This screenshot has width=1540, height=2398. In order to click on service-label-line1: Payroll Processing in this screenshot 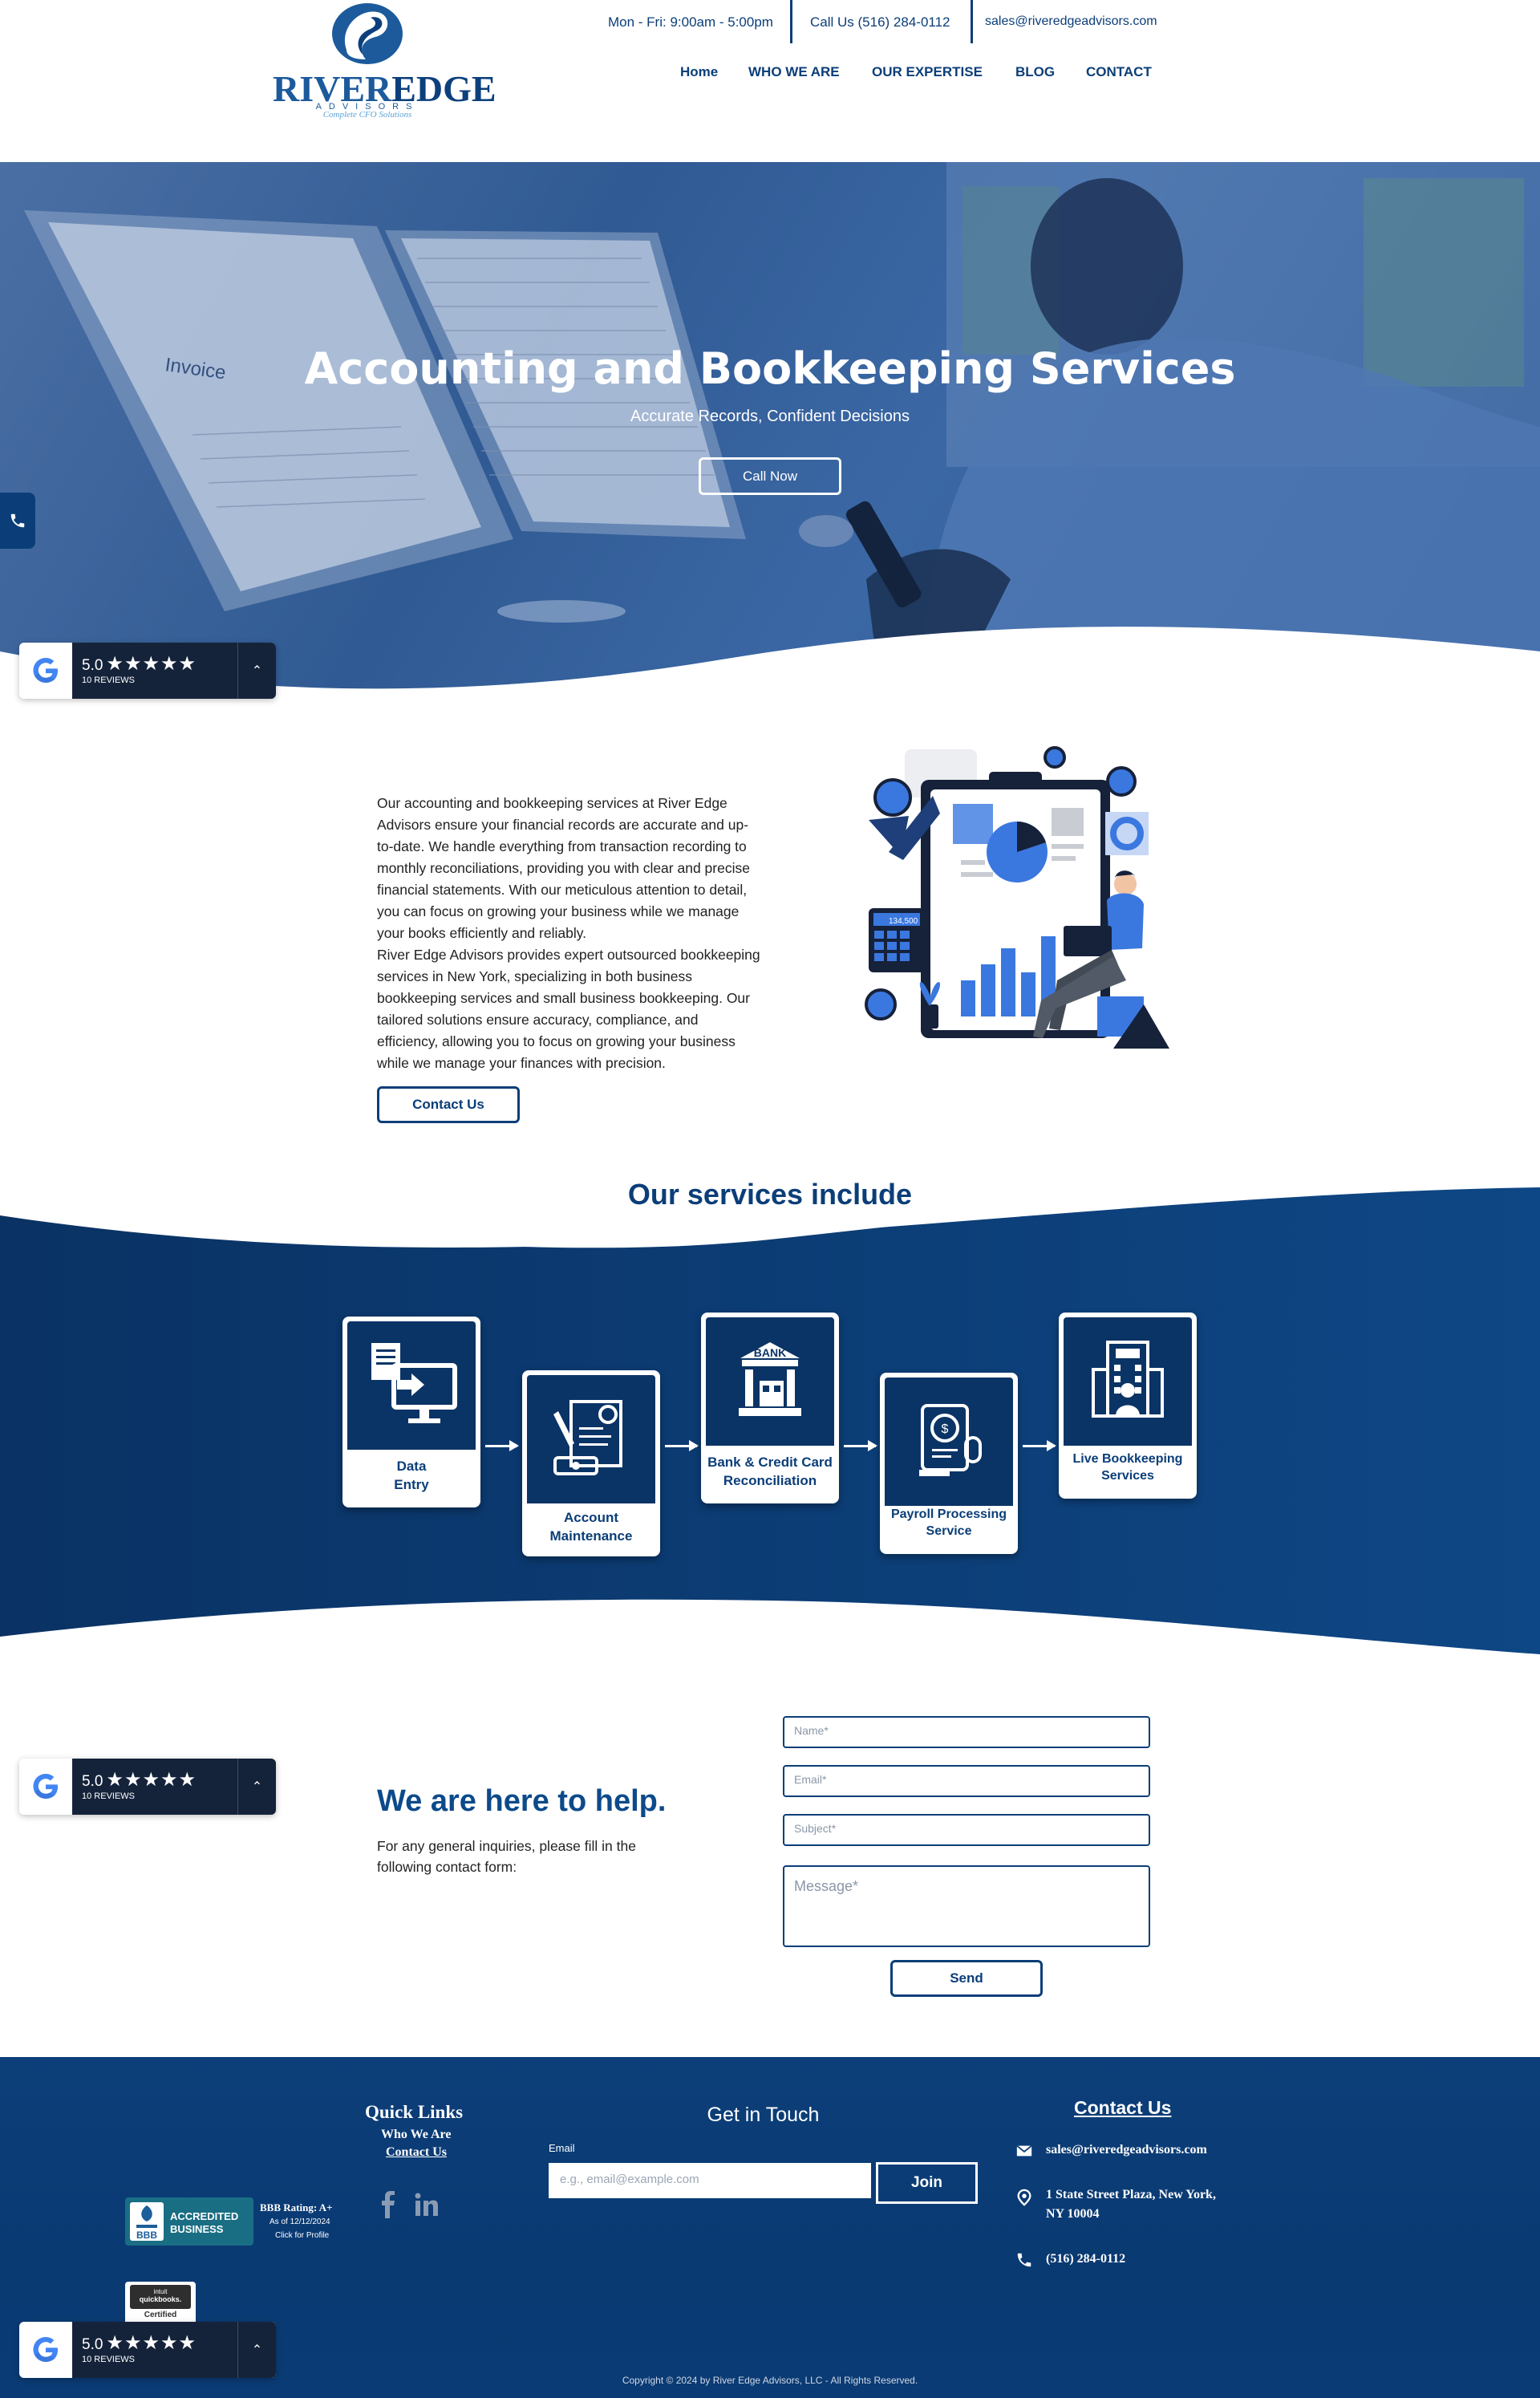, I will do `click(948, 1514)`.